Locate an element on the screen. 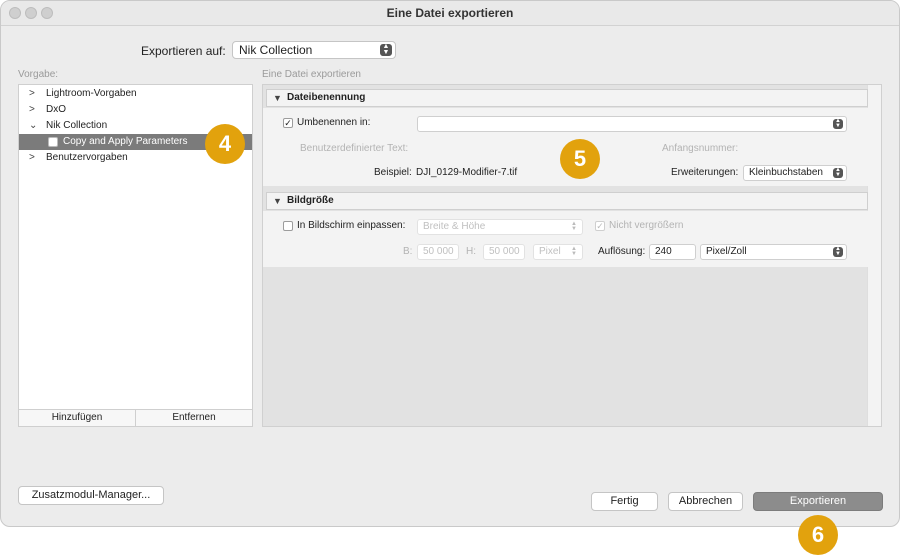 This screenshot has height=556, width=900. preset-folder-label: DxO is located at coordinates (56, 109).